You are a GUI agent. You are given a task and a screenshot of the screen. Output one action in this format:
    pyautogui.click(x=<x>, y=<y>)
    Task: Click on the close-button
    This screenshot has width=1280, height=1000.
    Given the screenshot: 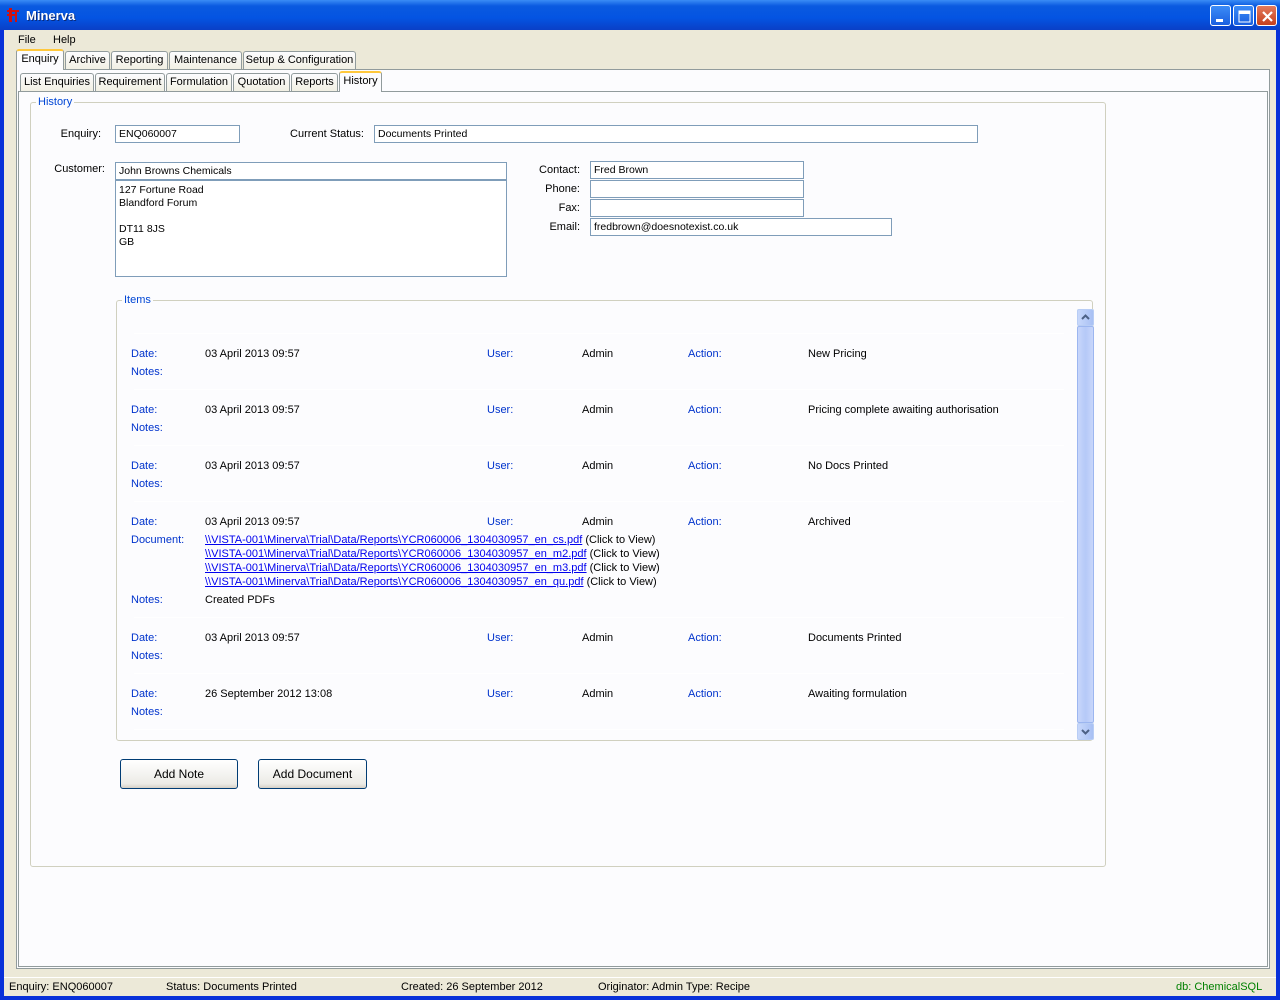 What is the action you would take?
    pyautogui.click(x=1266, y=15)
    